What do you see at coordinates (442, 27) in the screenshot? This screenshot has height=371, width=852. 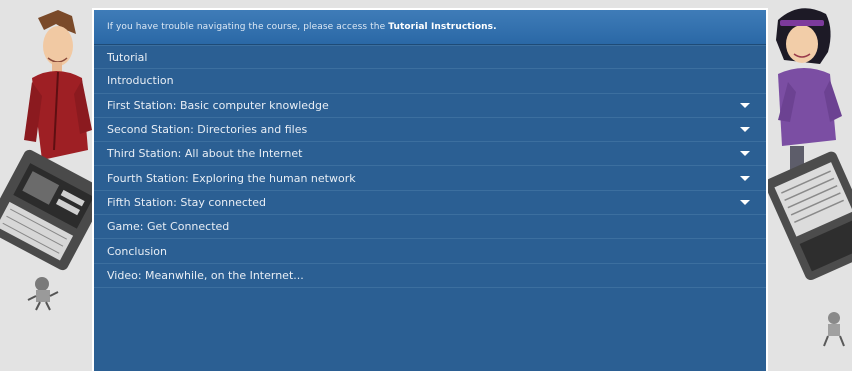 I see `tutorial-instructions-link: Tutorial Instructions.` at bounding box center [442, 27].